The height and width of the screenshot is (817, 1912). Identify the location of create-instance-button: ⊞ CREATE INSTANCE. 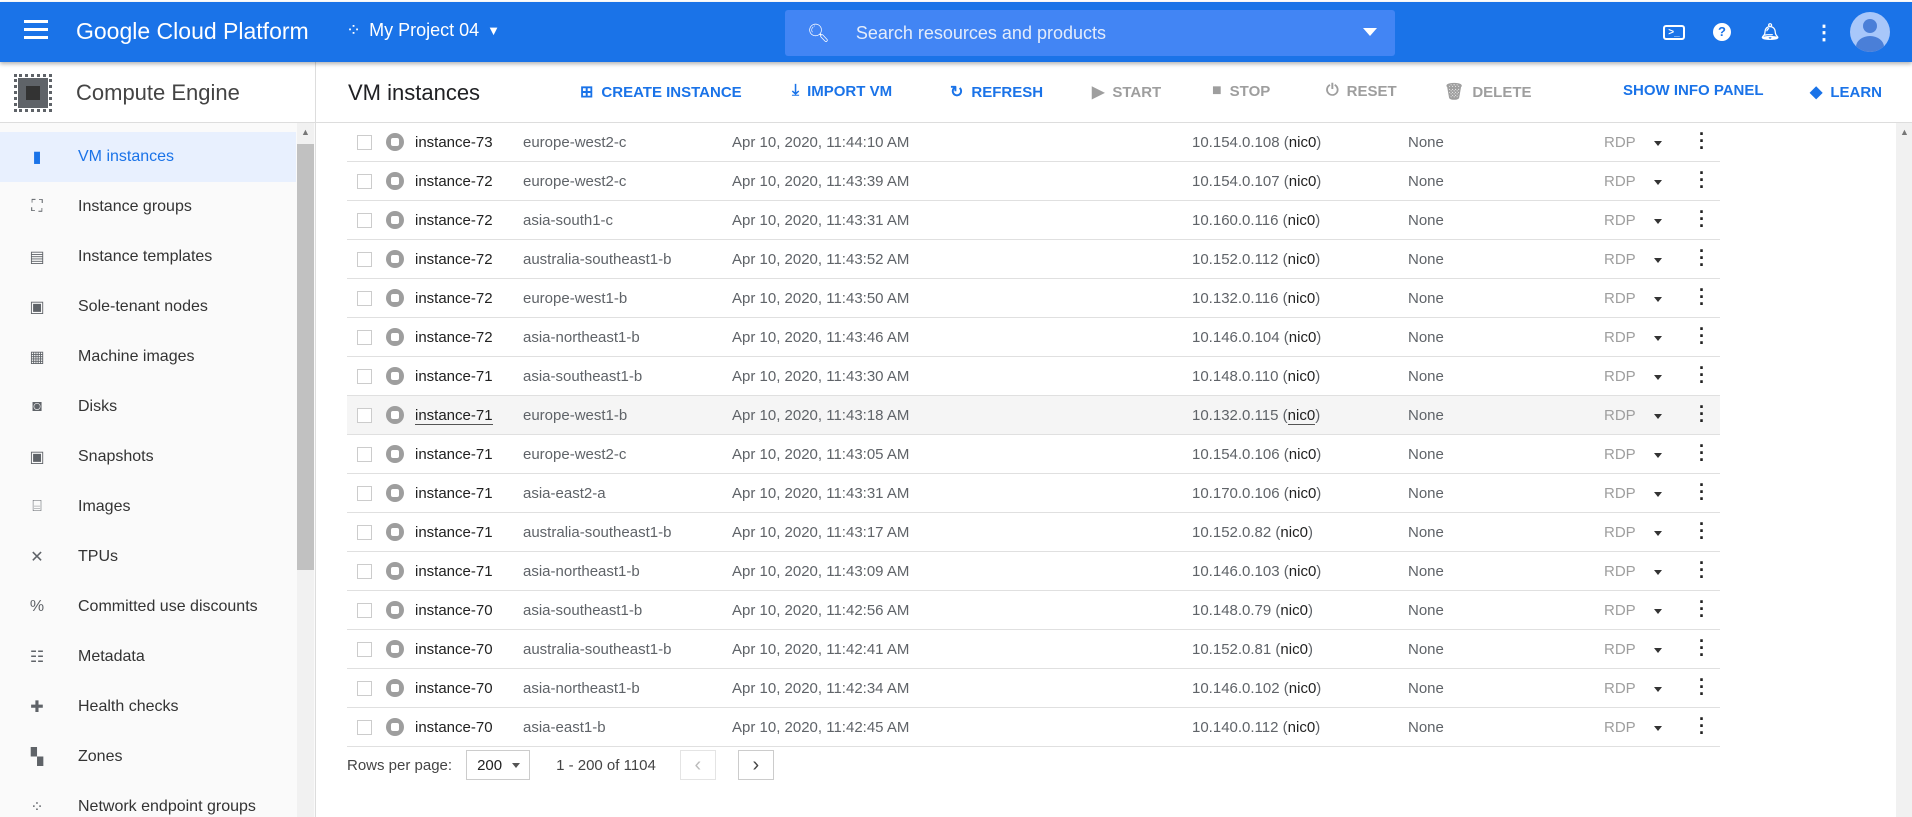
(661, 92).